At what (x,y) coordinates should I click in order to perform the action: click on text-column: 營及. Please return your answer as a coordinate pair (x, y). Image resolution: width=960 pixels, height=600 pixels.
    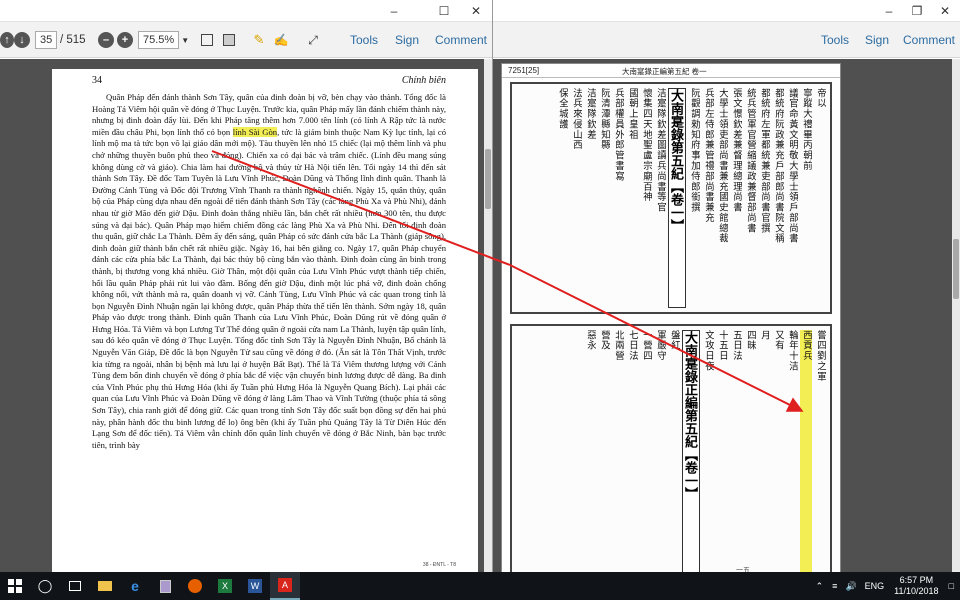
    Looking at the image, I should click on (604, 340).